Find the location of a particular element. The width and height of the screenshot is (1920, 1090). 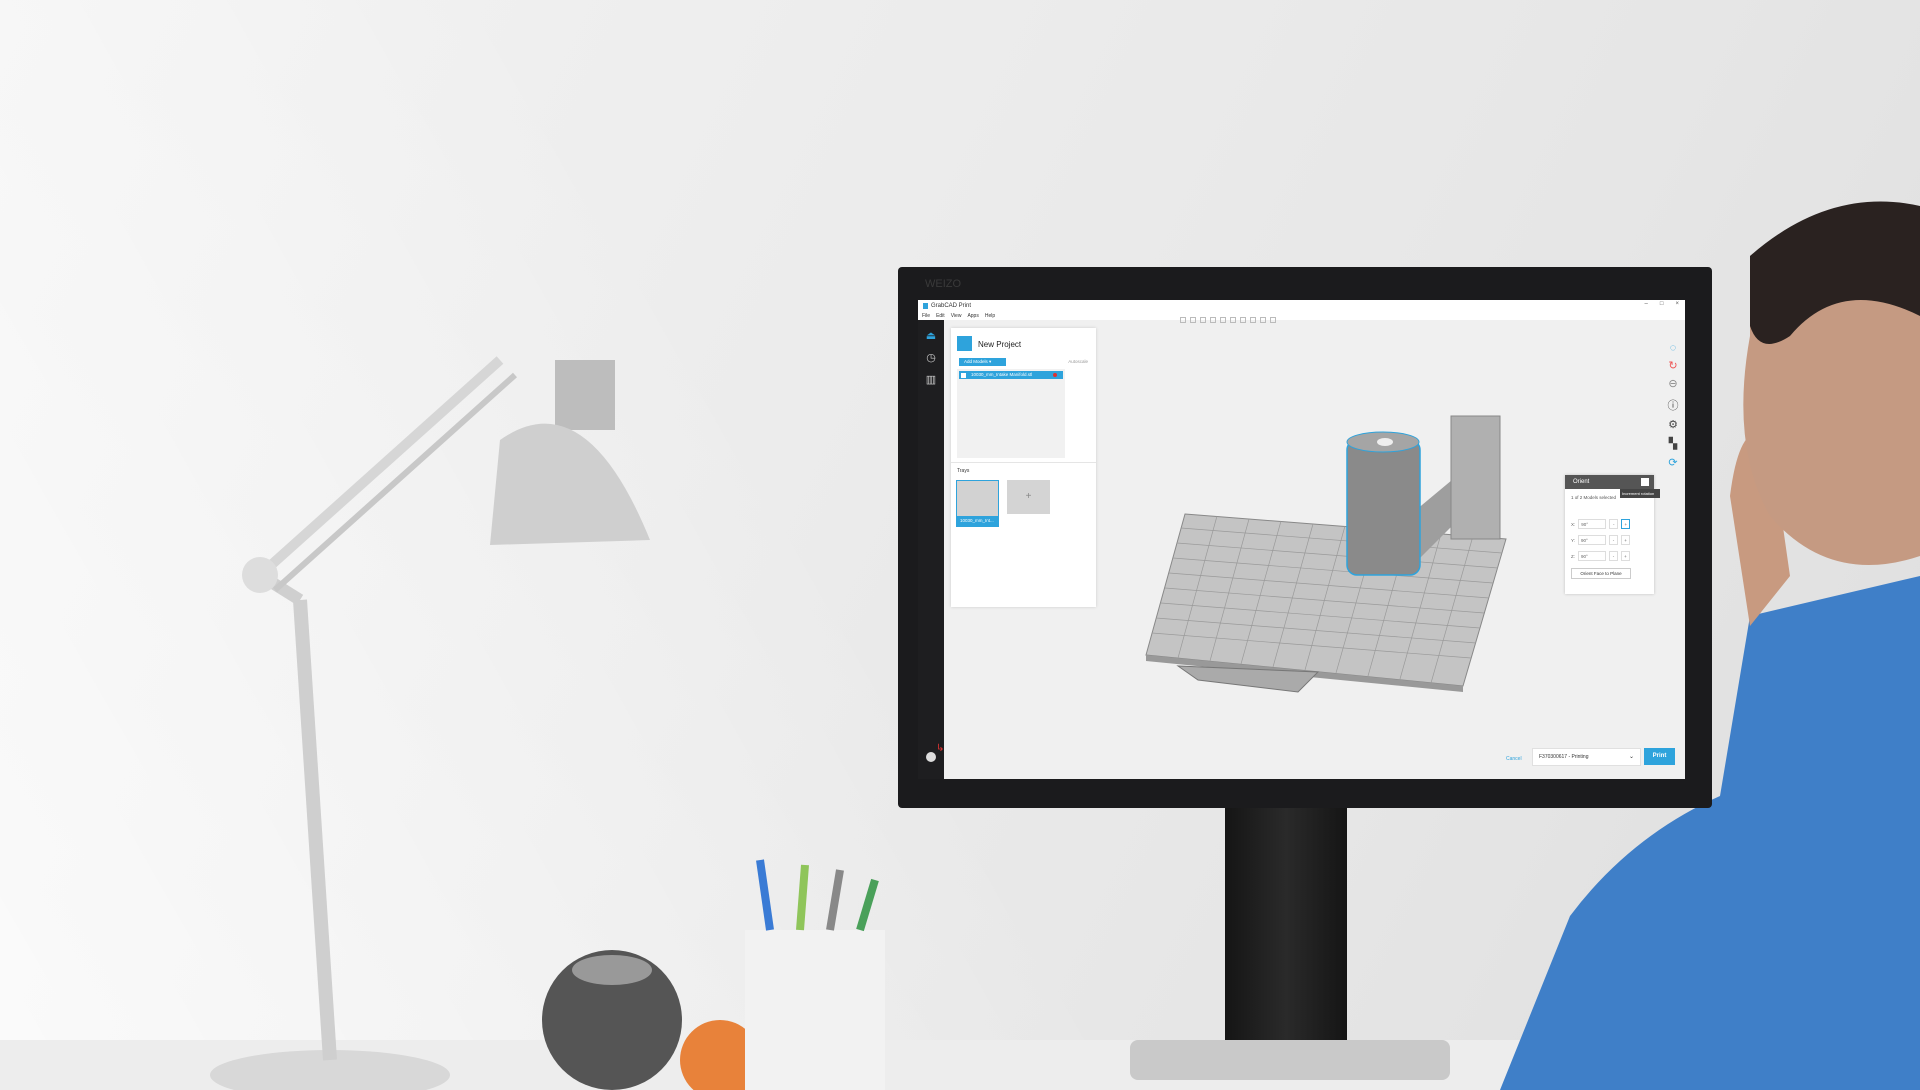

axis-label: Z: is located at coordinates (1573, 556).